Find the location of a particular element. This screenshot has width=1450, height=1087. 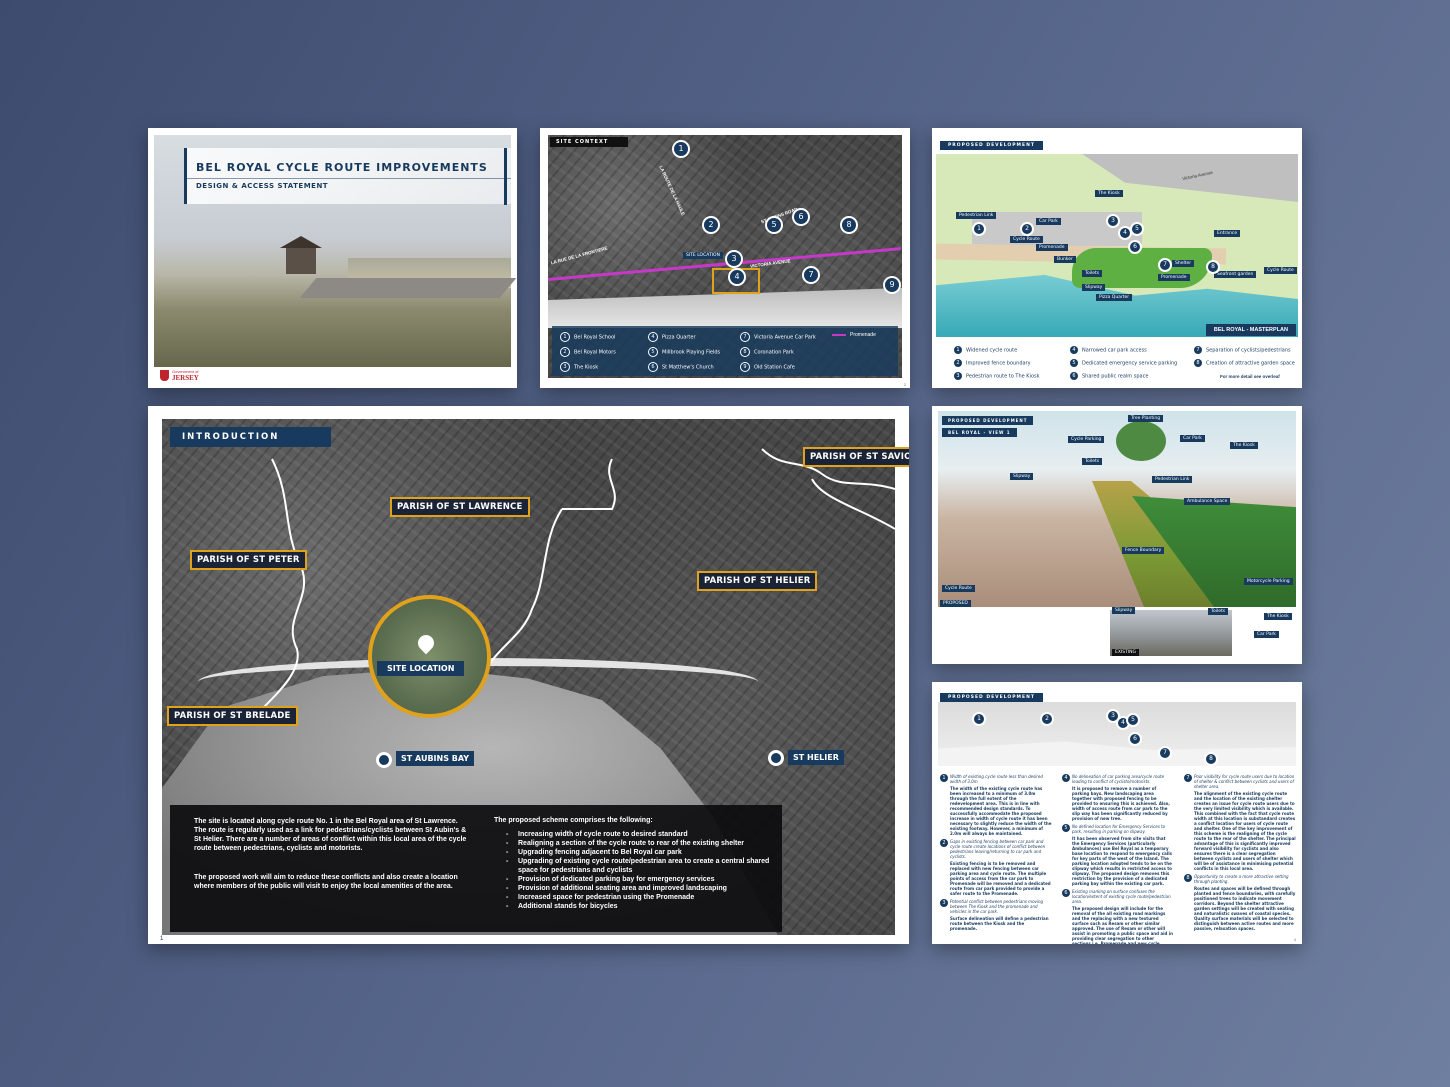

masterplan-label-cycle-route: Cycle Route is located at coordinates (1026, 239).